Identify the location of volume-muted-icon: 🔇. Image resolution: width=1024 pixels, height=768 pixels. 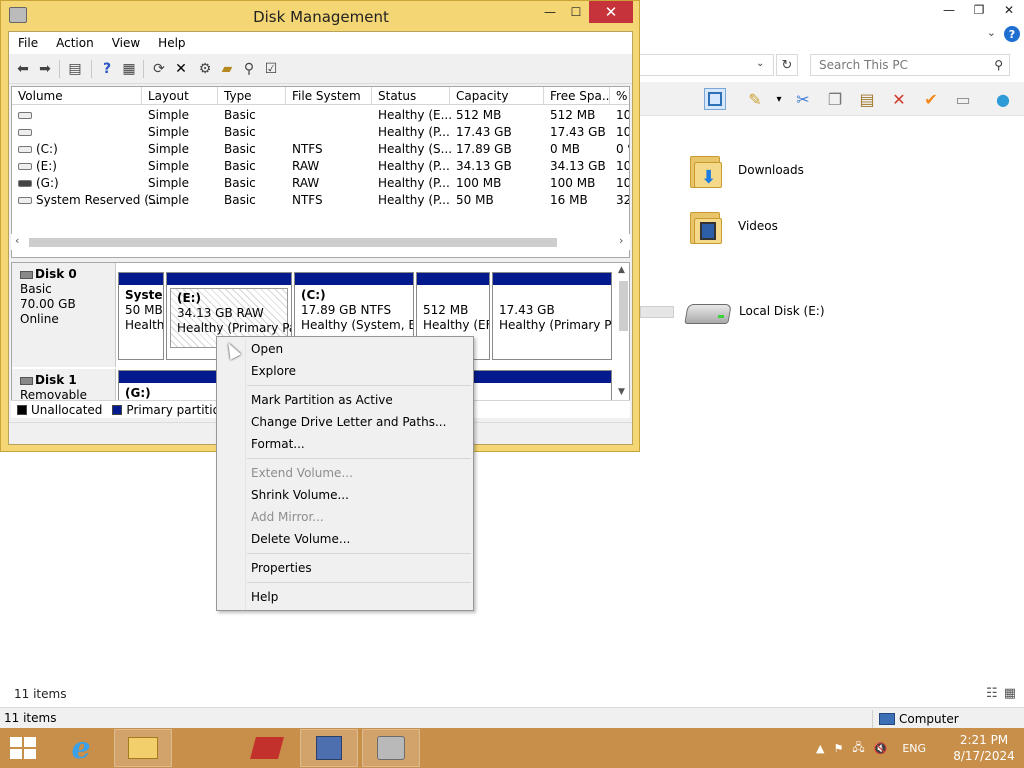
(881, 748).